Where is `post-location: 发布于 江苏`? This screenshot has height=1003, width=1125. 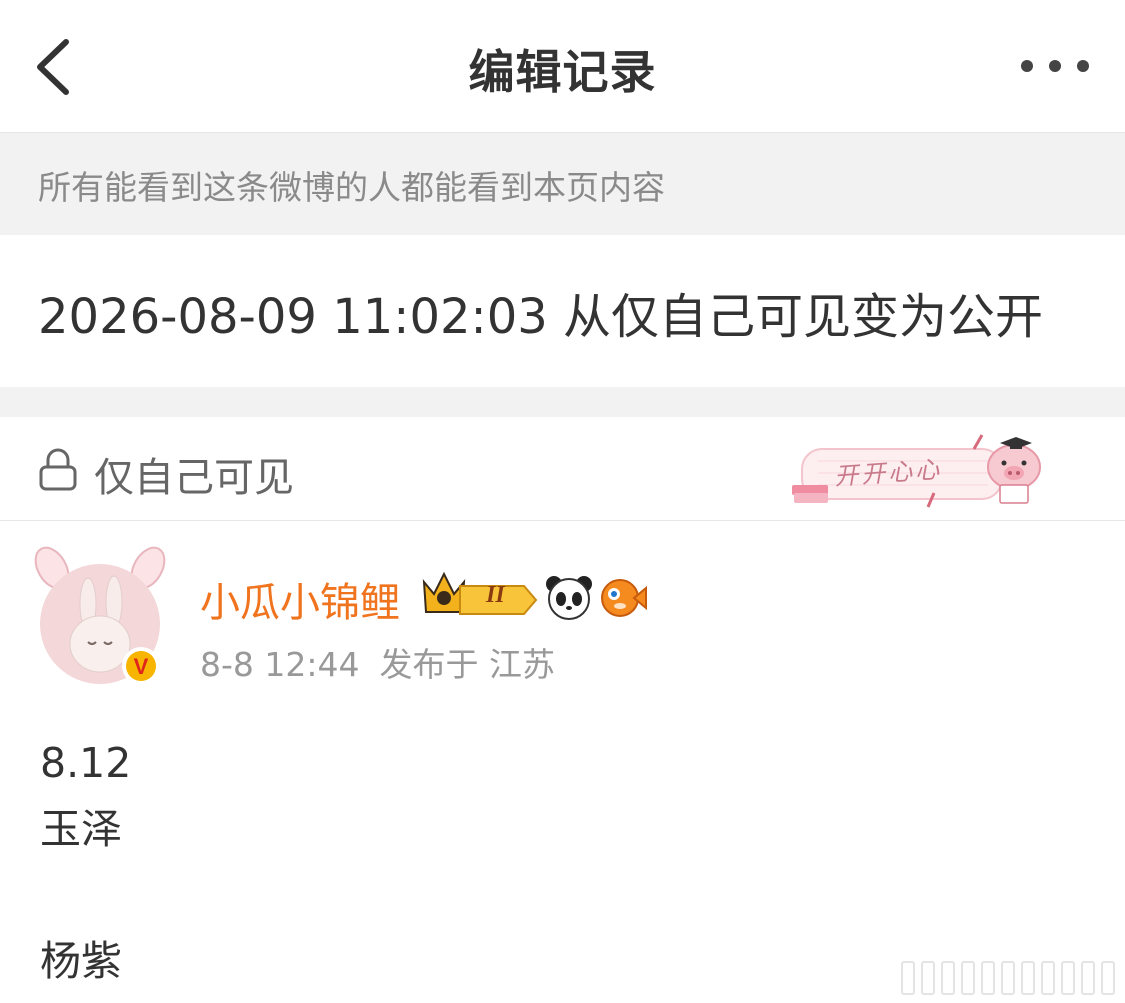
post-location: 发布于 江苏 is located at coordinates (467, 664).